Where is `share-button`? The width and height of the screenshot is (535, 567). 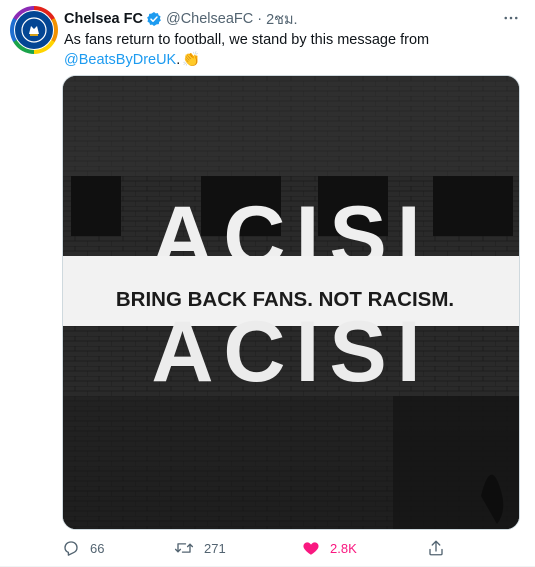
share-button is located at coordinates (441, 548).